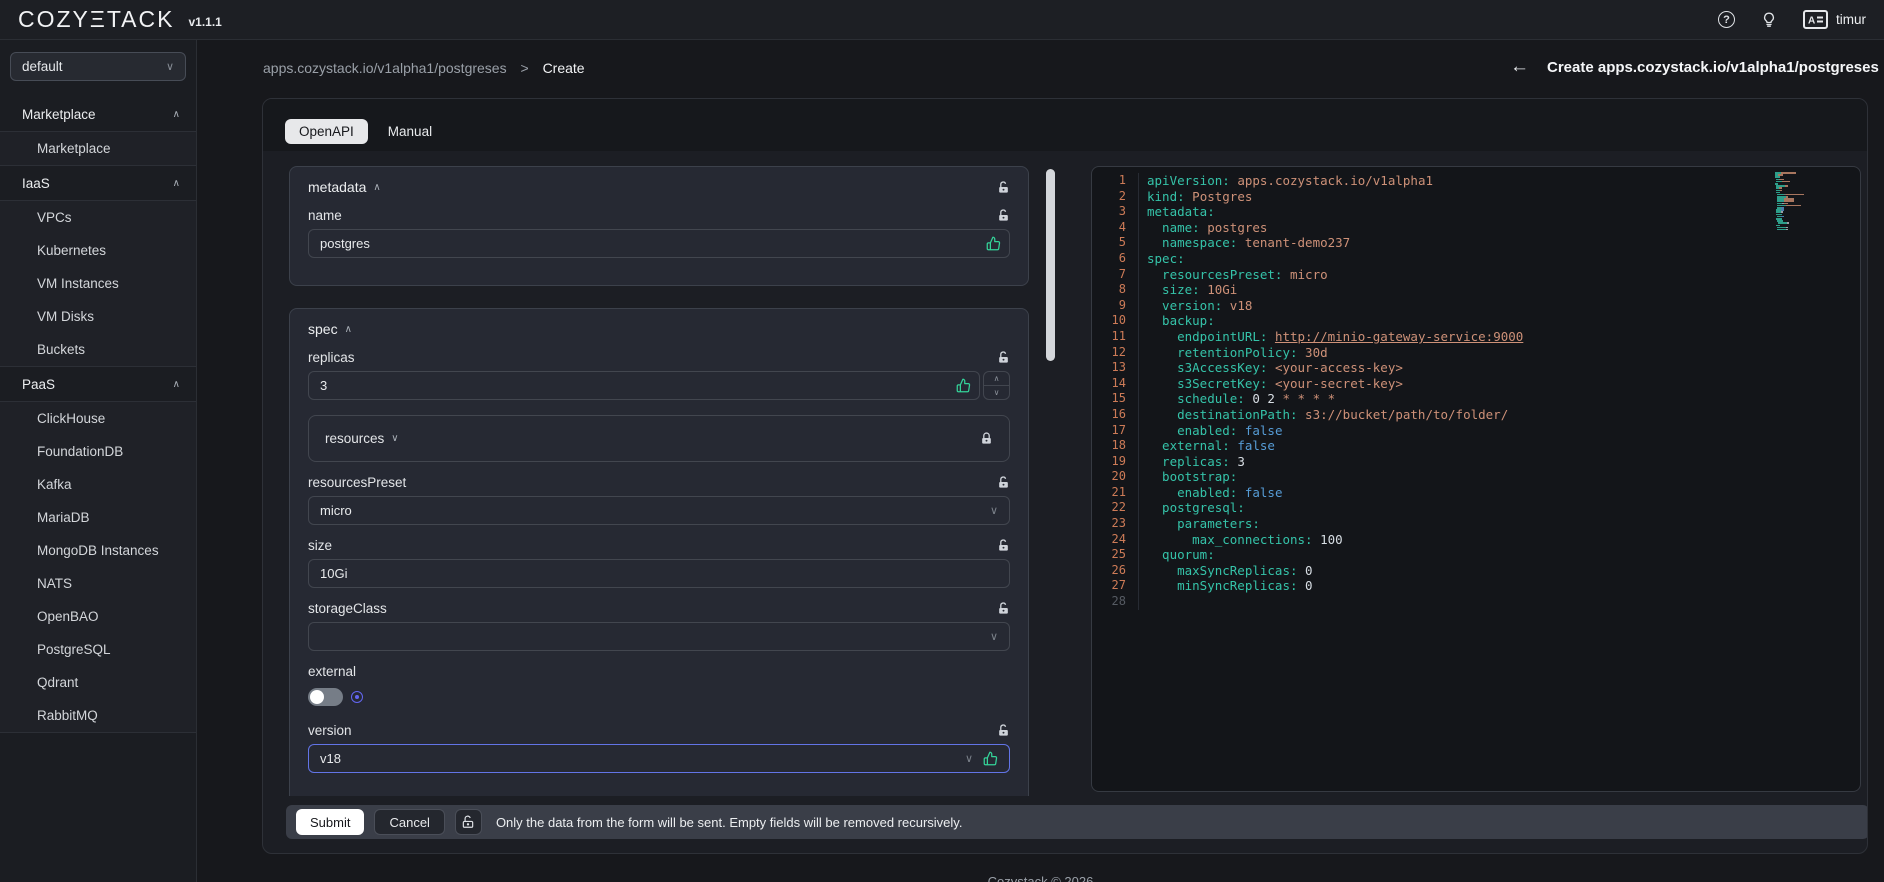 The height and width of the screenshot is (882, 1884). What do you see at coordinates (1476, 383) in the screenshot?
I see `code-line: 14 s3SecretKey: <your-secret-key>` at bounding box center [1476, 383].